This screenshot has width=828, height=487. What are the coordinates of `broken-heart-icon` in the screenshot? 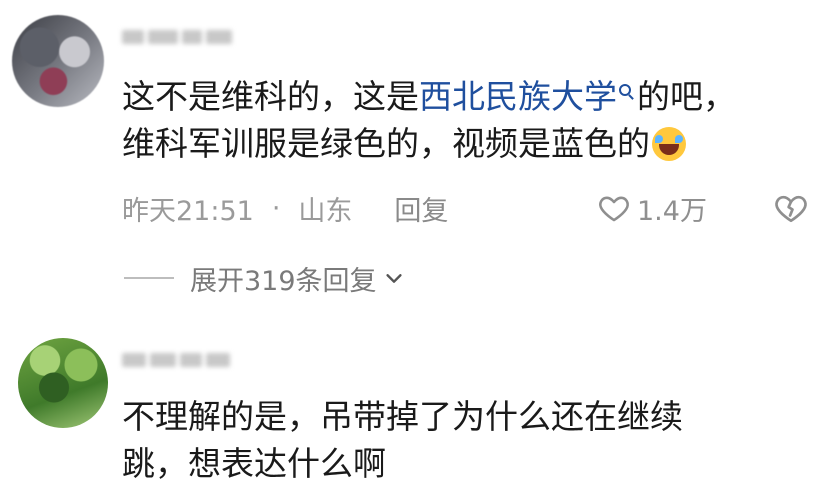 It's located at (791, 208).